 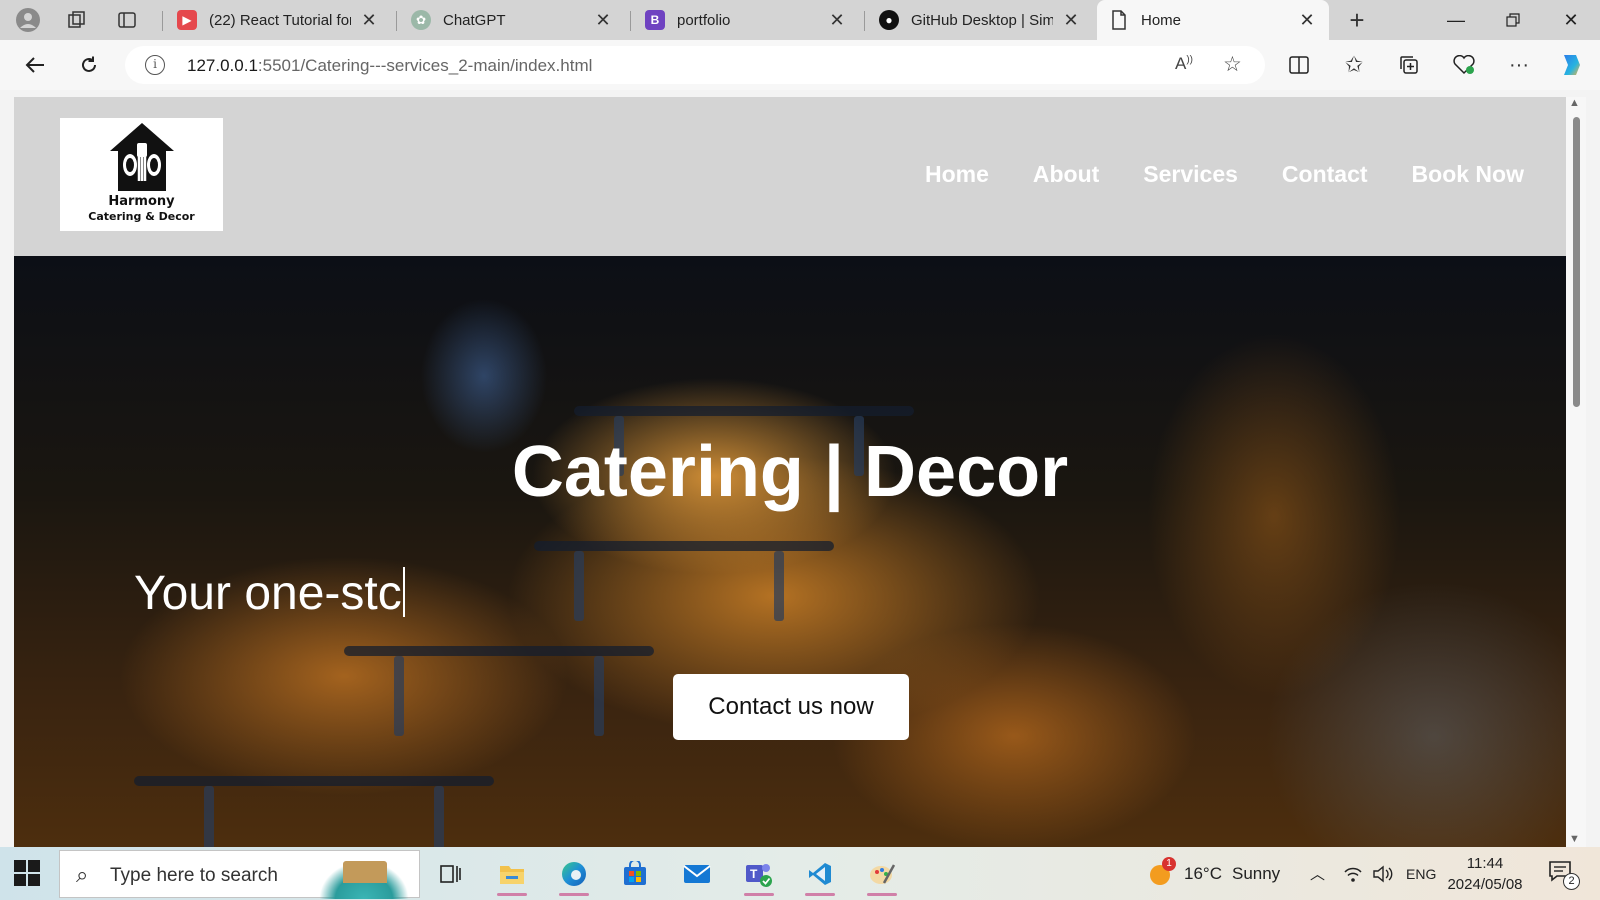 What do you see at coordinates (89, 65) in the screenshot?
I see `reload-button` at bounding box center [89, 65].